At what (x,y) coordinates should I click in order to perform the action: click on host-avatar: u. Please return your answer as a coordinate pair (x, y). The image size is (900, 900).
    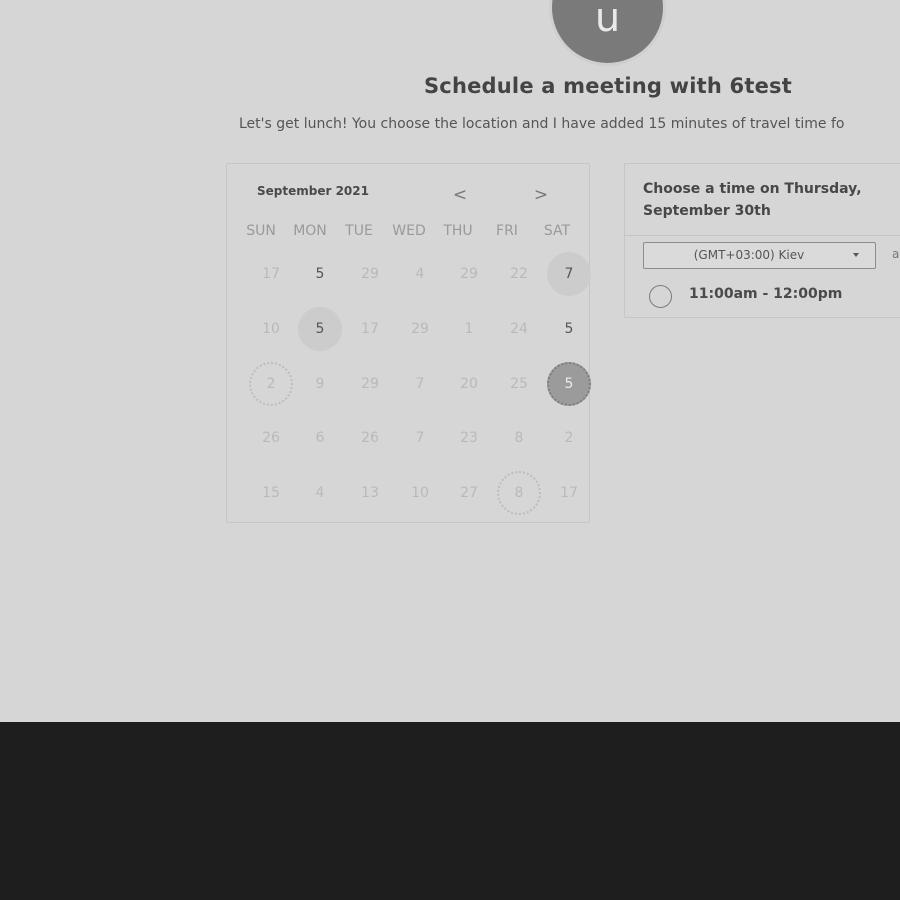
    Looking at the image, I should click on (607, 31).